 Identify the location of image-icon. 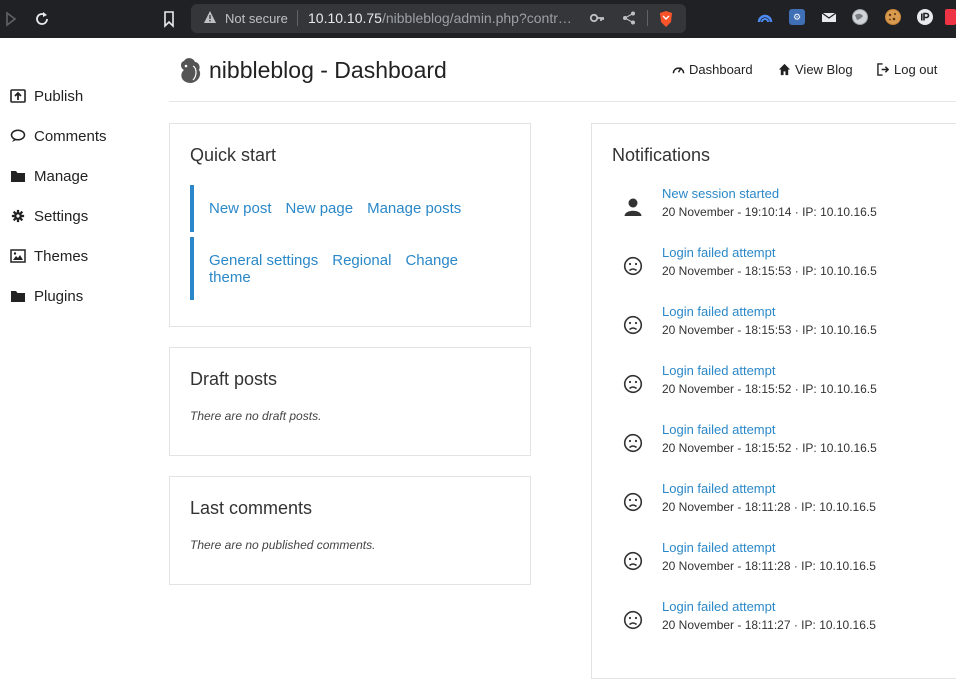
(18, 256).